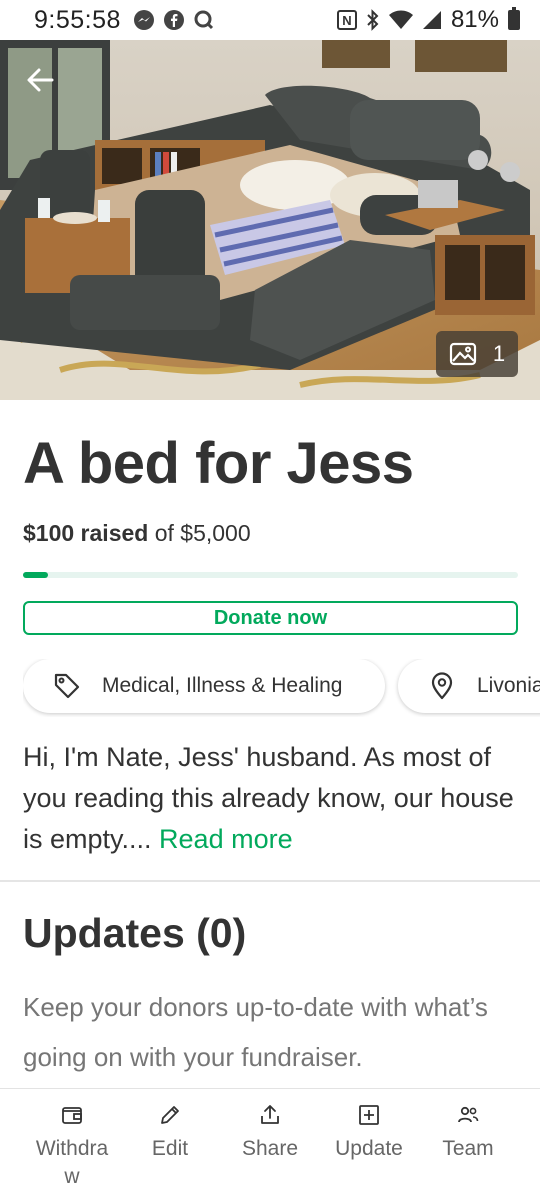 This screenshot has width=540, height=1200. I want to click on update-label: Update, so click(369, 1148).